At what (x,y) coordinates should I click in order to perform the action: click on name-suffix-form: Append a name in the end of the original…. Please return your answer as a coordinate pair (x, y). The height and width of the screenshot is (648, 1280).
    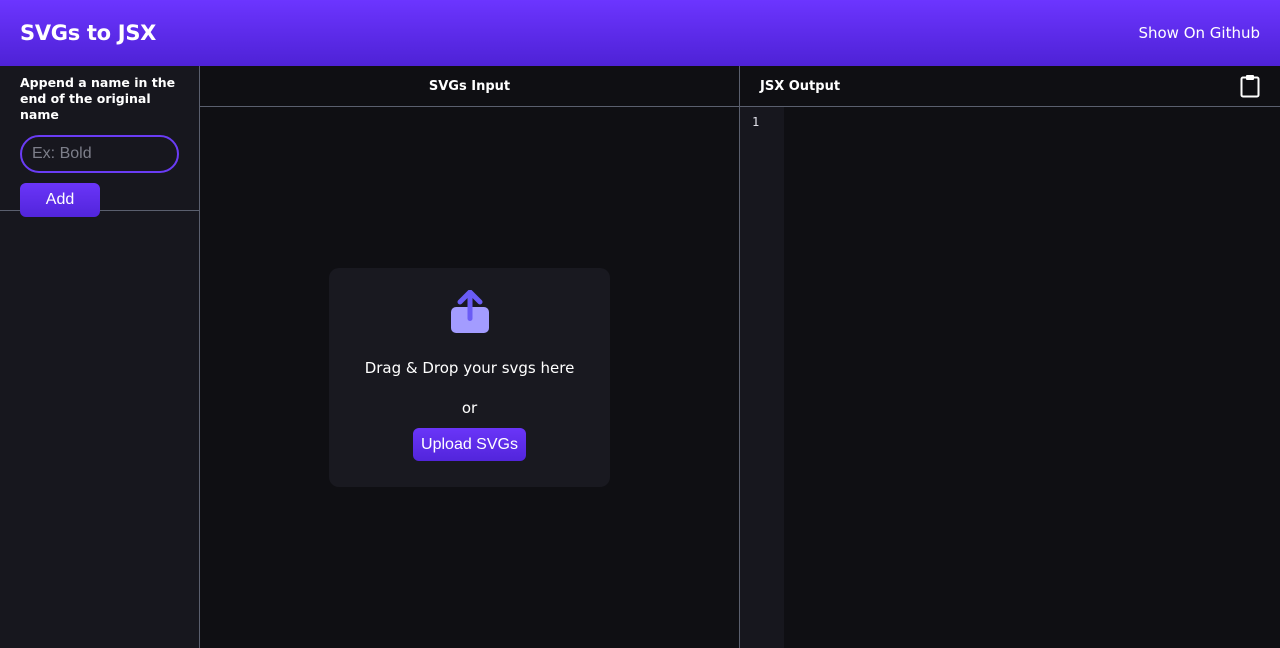
    Looking at the image, I should click on (99, 141).